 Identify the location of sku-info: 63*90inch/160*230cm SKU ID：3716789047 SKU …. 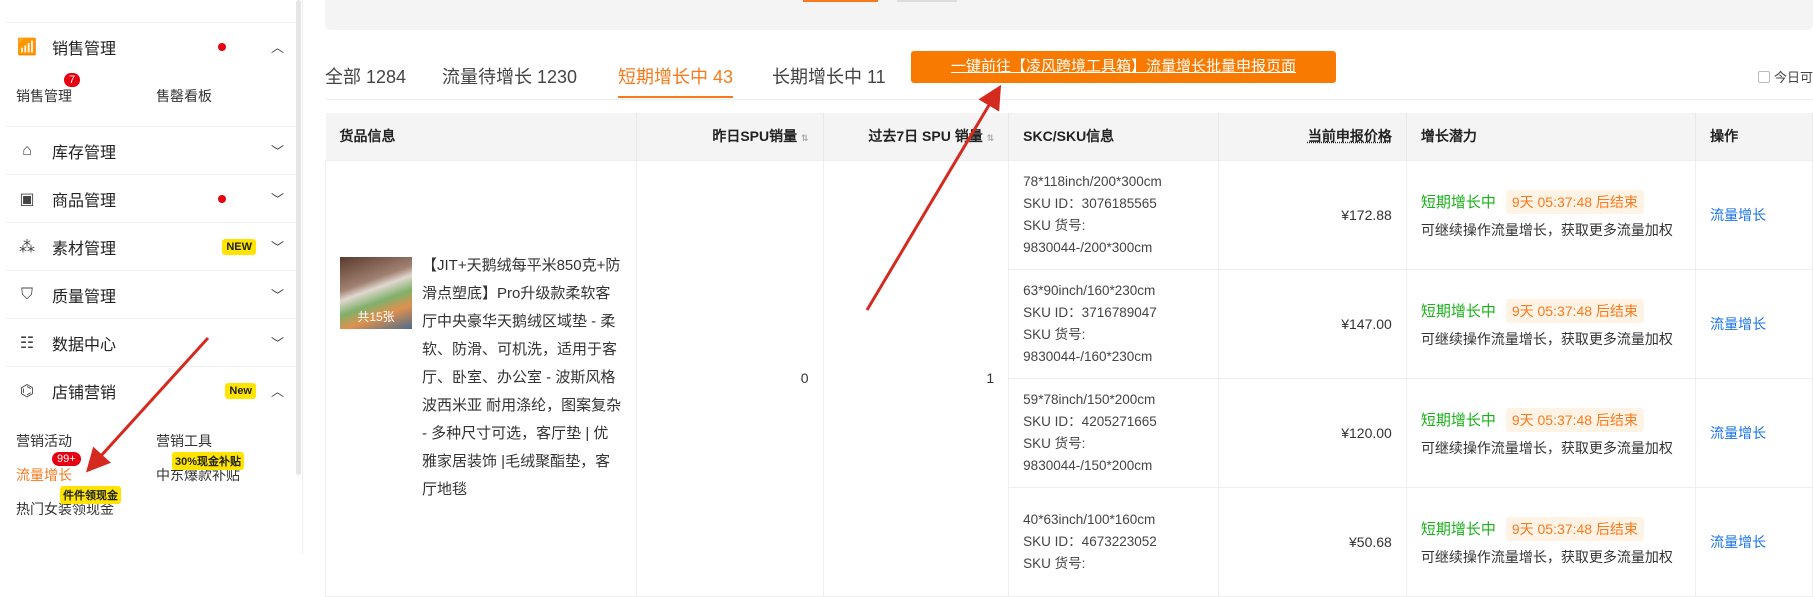
(1114, 323).